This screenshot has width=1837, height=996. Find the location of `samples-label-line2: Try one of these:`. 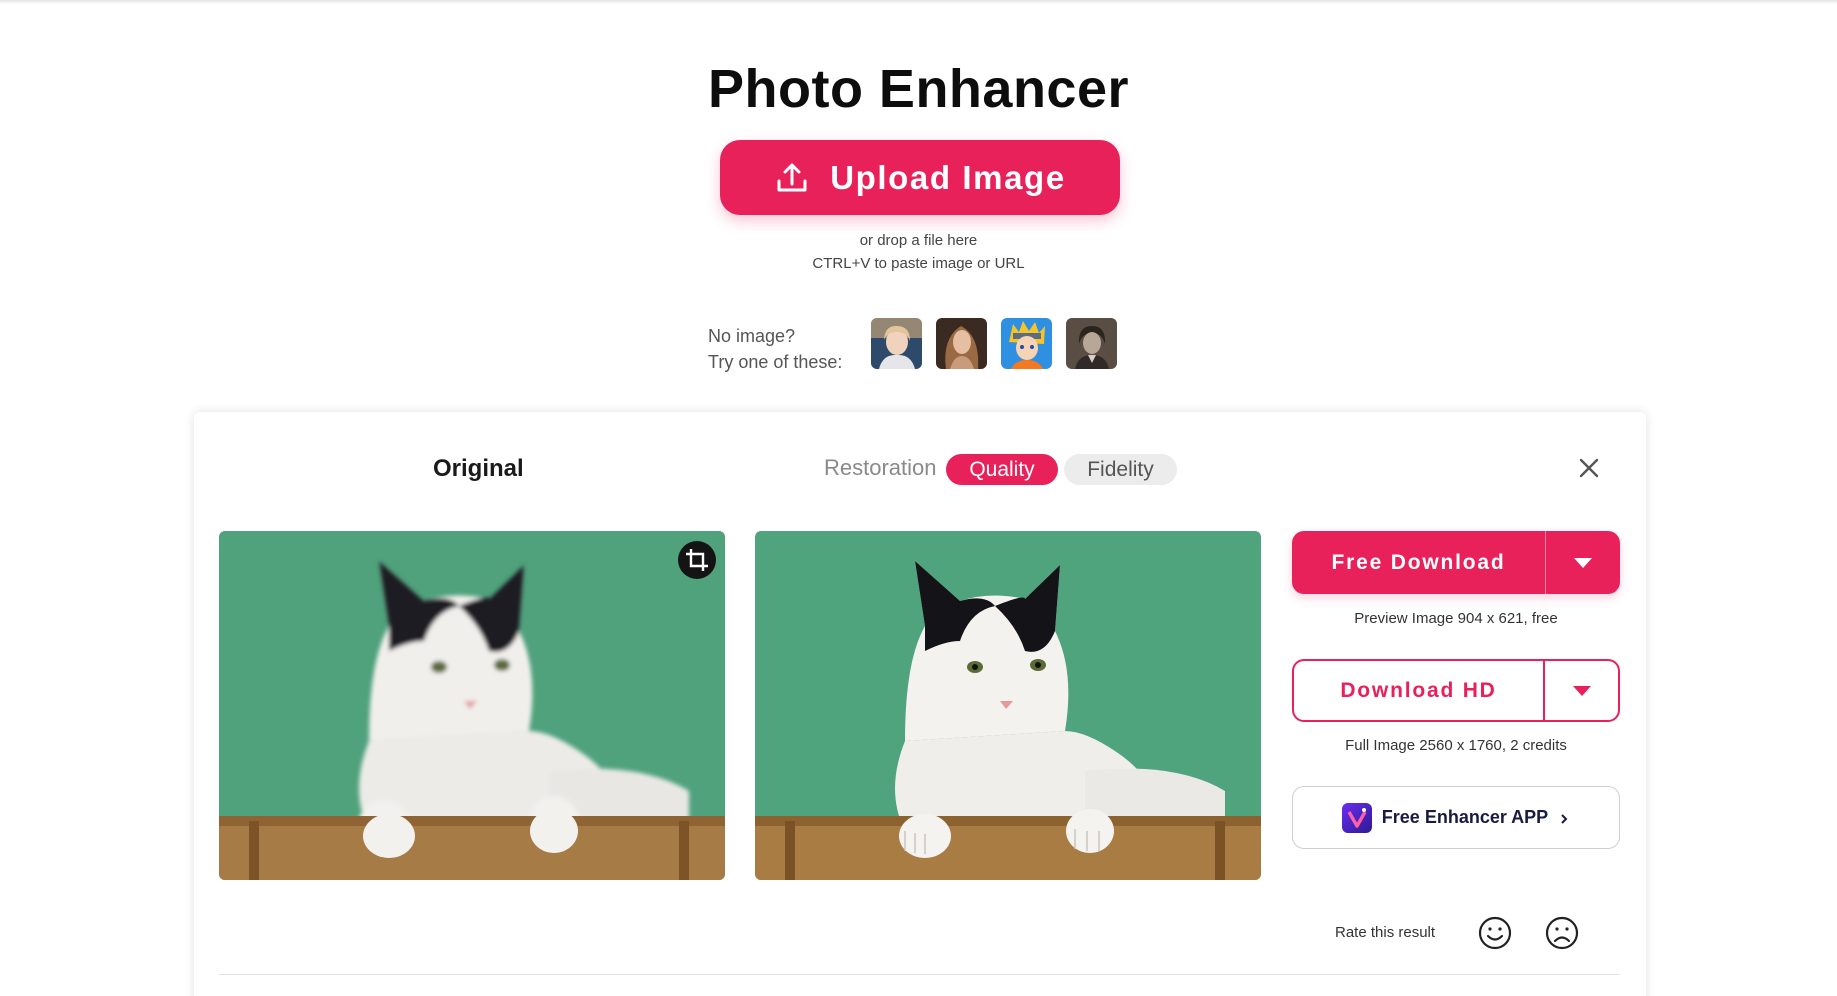

samples-label-line2: Try one of these: is located at coordinates (775, 362).